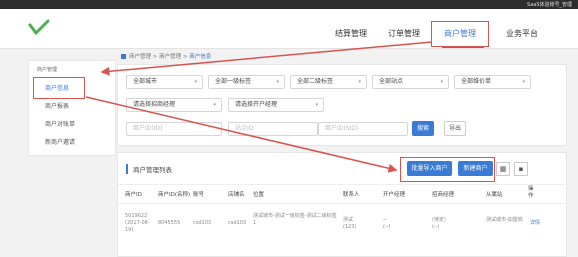 This screenshot has height=257, width=578. What do you see at coordinates (295, 216) in the screenshot?
I see `cell-location-text: 测试城市-测试一级标签-测试二级标签` at bounding box center [295, 216].